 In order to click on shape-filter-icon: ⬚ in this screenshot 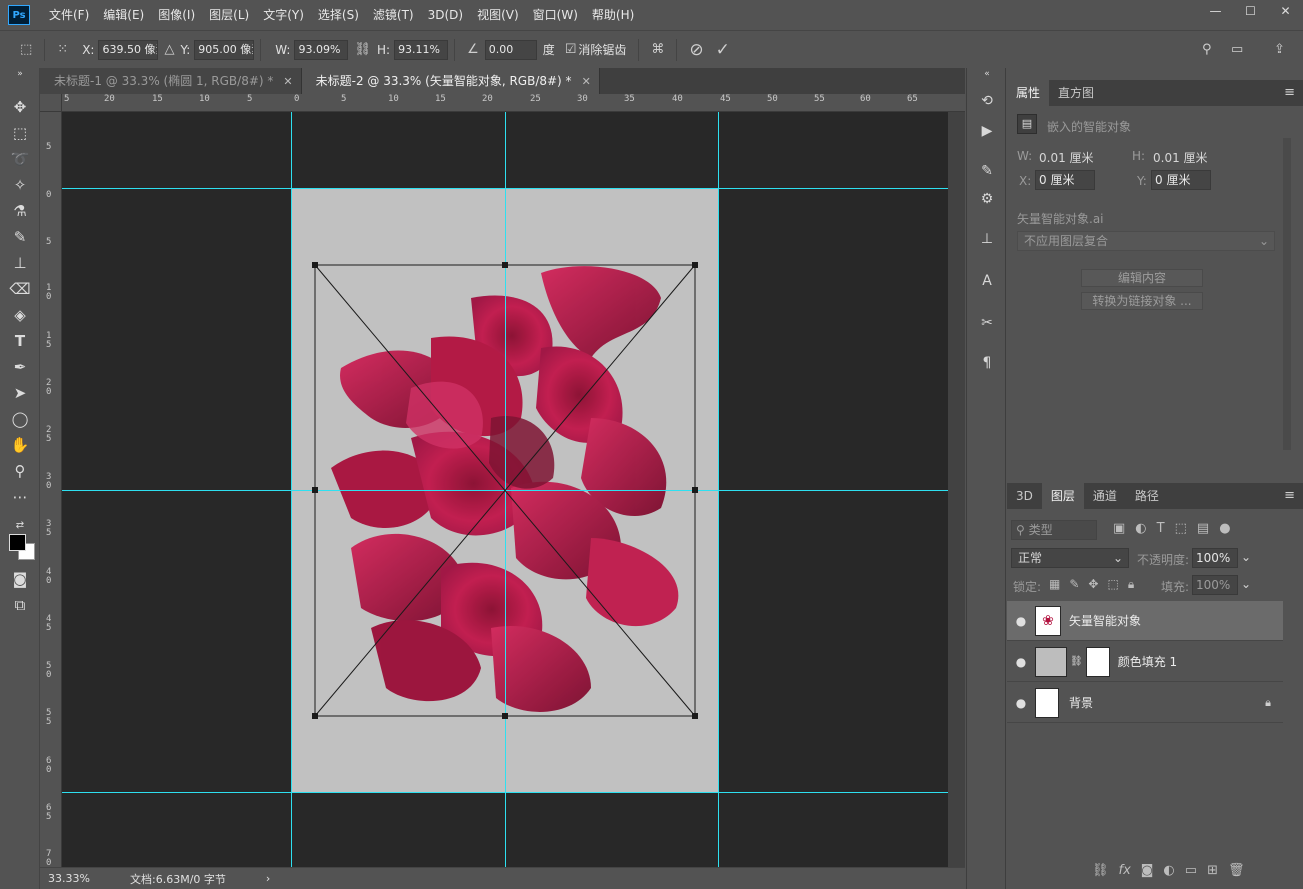, I will do `click(1181, 528)`.